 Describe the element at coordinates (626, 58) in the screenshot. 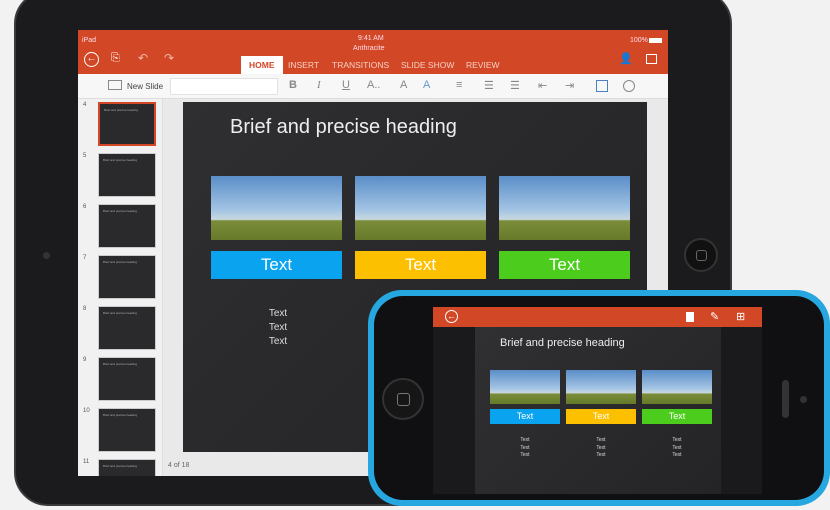

I see `share-person-icon: 👤` at that location.